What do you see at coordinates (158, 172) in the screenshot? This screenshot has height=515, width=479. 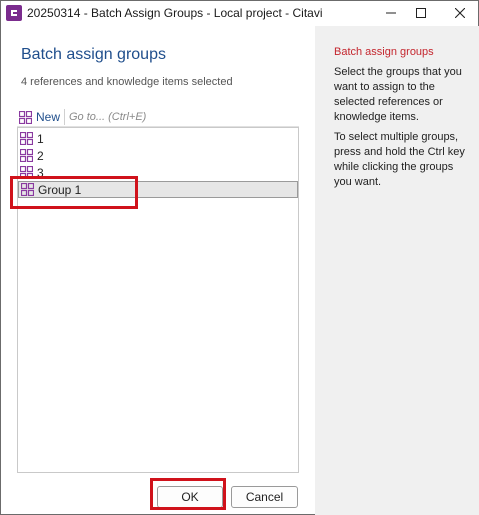 I see `list-item-group-3: 3` at bounding box center [158, 172].